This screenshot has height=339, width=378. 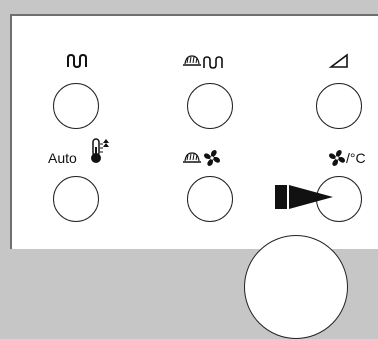 I want to click on defrost-heater-button, so click(x=210, y=106).